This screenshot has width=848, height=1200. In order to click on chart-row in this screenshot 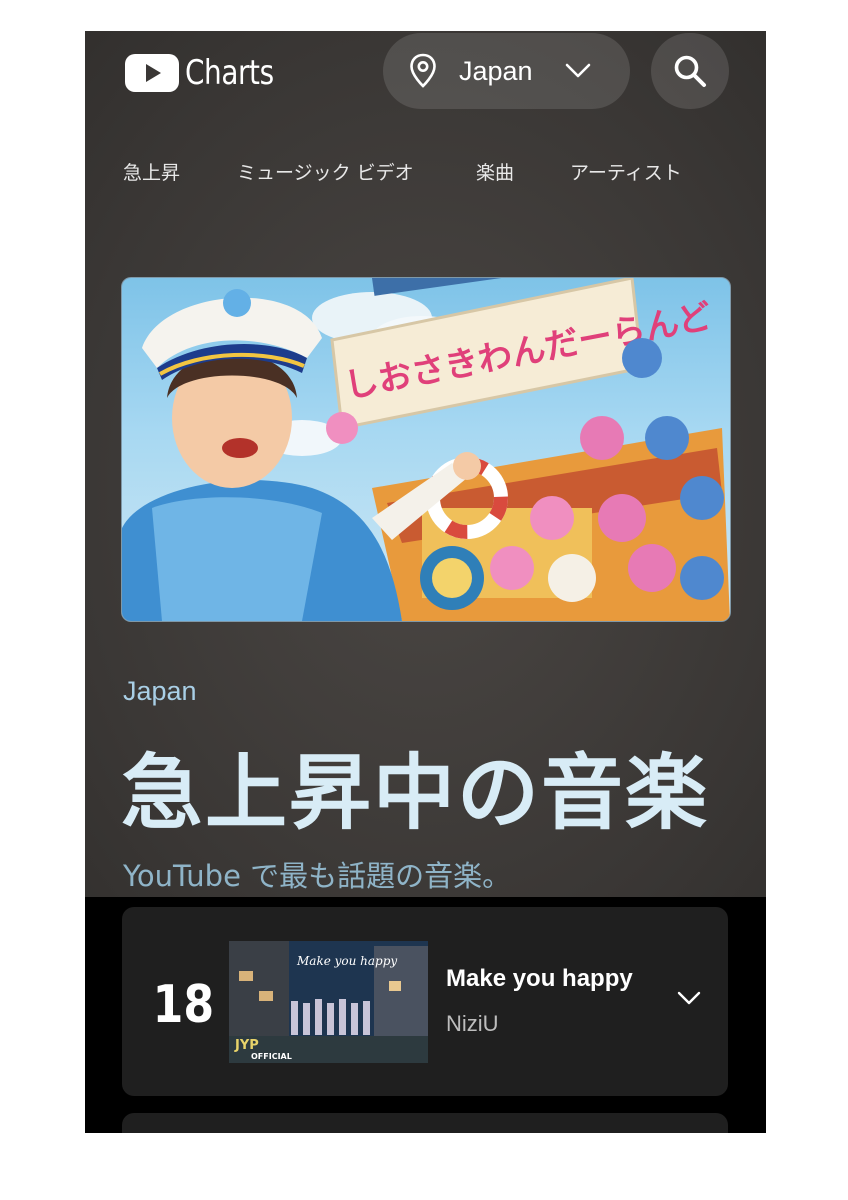, I will do `click(425, 1123)`.